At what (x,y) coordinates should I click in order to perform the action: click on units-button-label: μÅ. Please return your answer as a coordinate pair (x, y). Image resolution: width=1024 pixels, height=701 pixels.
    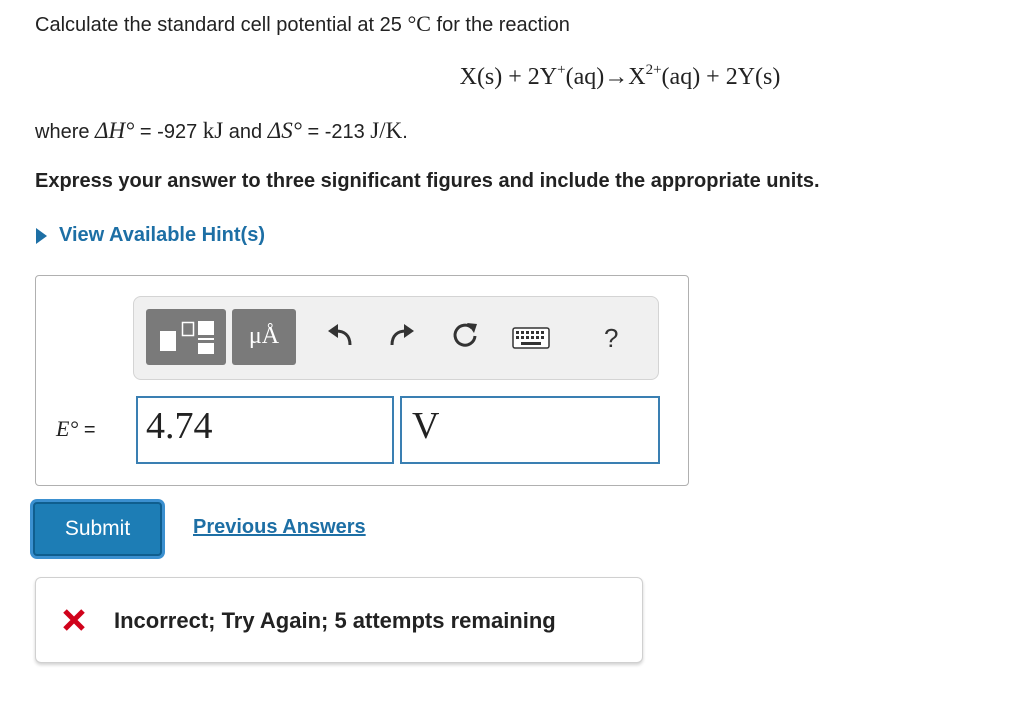
    Looking at the image, I should click on (264, 336).